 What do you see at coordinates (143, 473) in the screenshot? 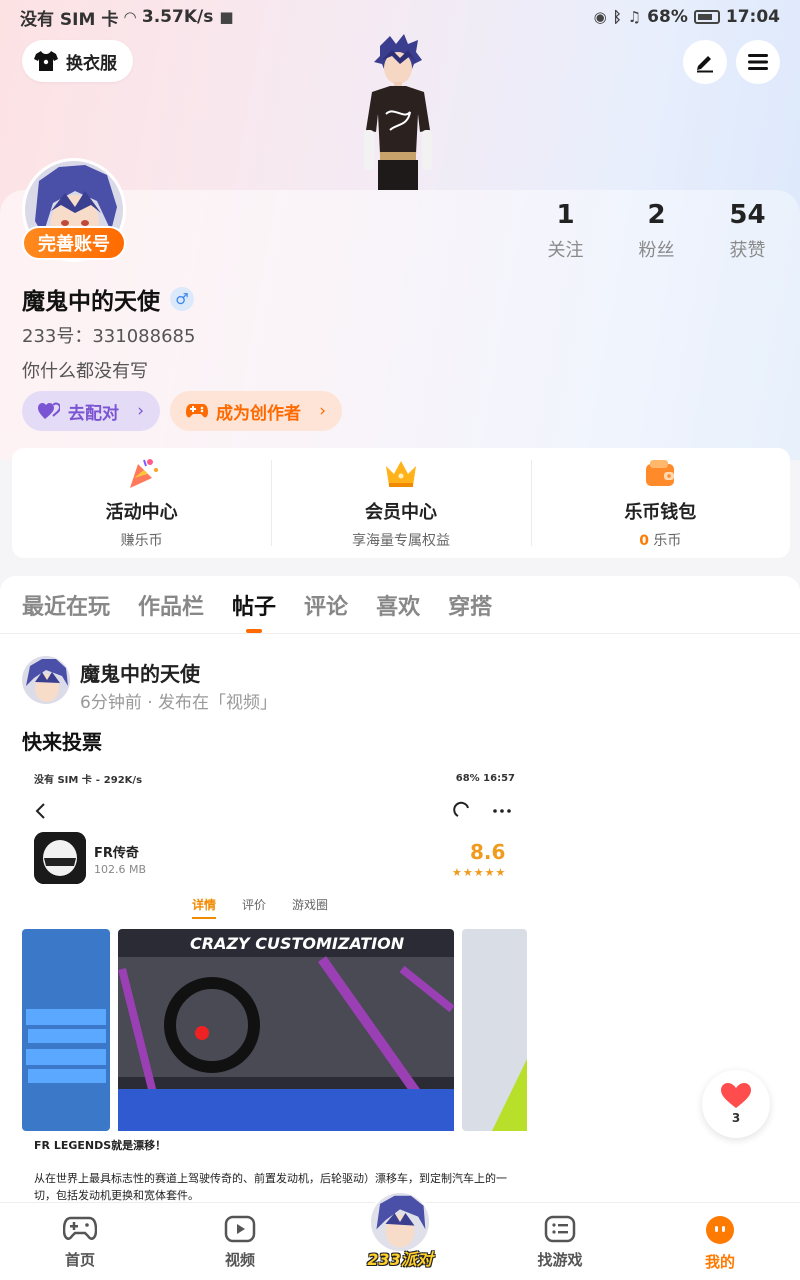
I see `party-popper-icon` at bounding box center [143, 473].